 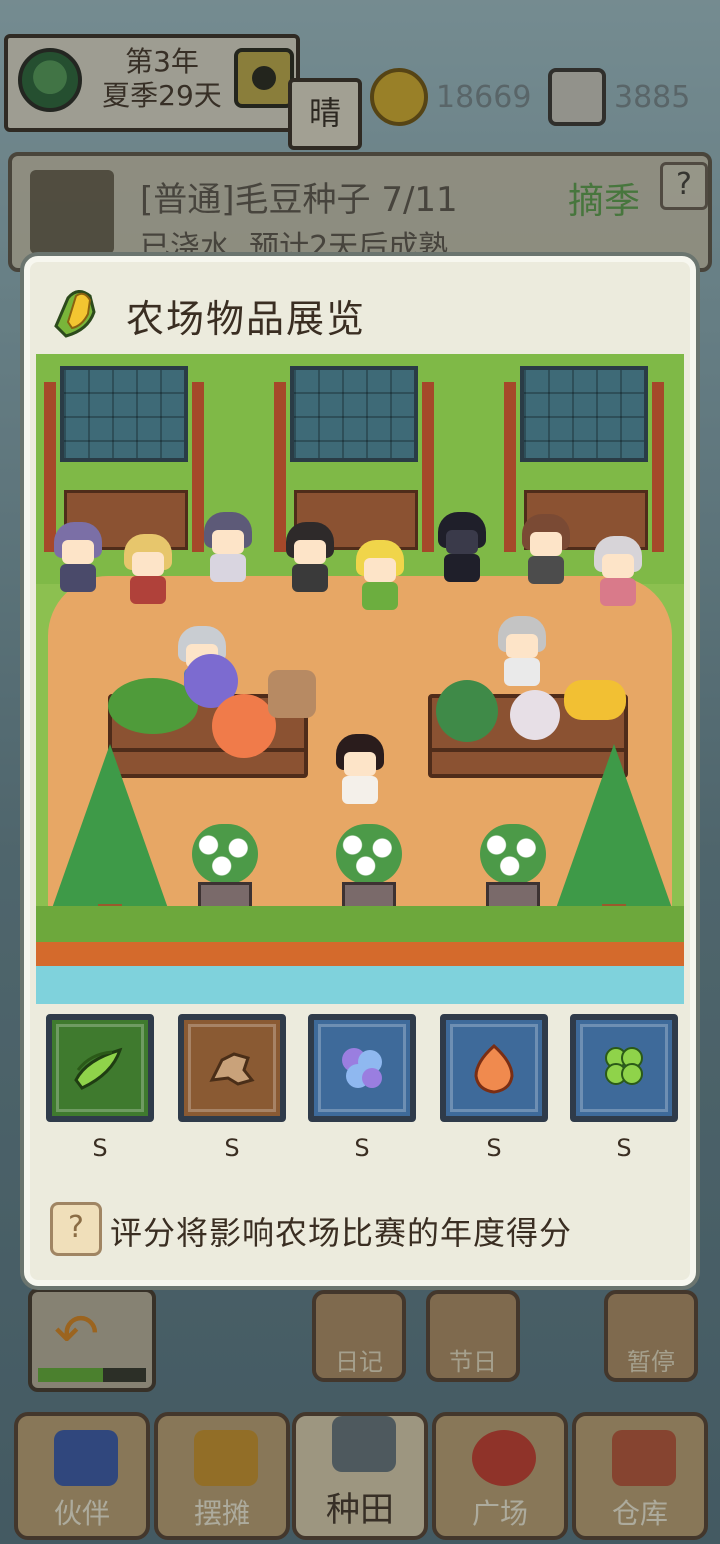 I want to click on clover-icon, so click(x=624, y=1066).